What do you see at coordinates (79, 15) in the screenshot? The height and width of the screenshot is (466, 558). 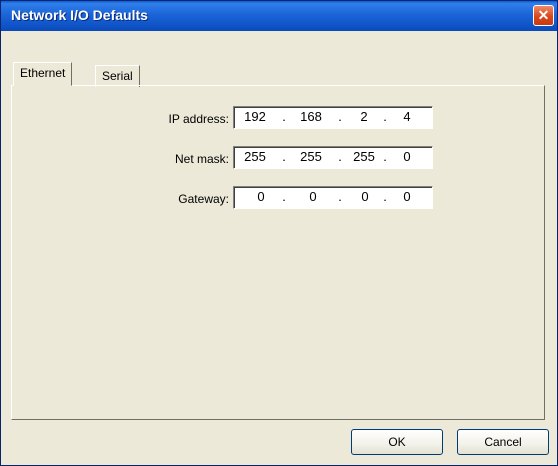 I see `window-title: Network I/O Defaults` at bounding box center [79, 15].